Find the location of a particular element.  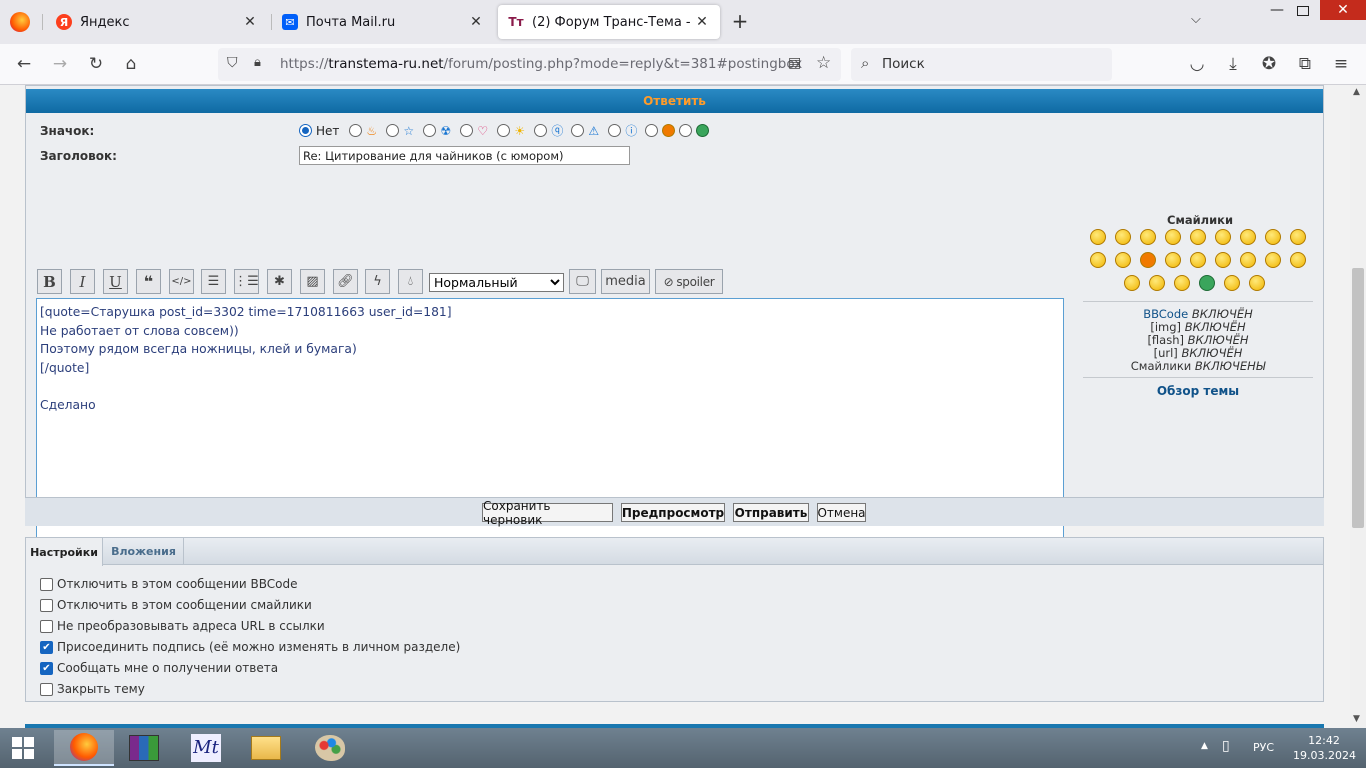

tab-settings: Настройки is located at coordinates (64, 552).